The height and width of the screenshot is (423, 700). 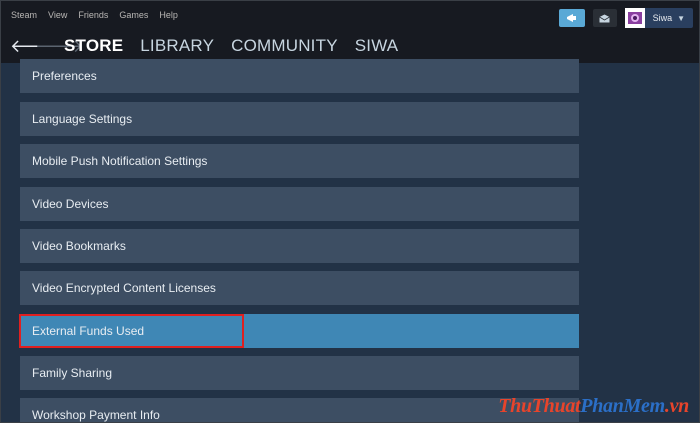 What do you see at coordinates (177, 46) in the screenshot?
I see `nav-library: LIBRARY` at bounding box center [177, 46].